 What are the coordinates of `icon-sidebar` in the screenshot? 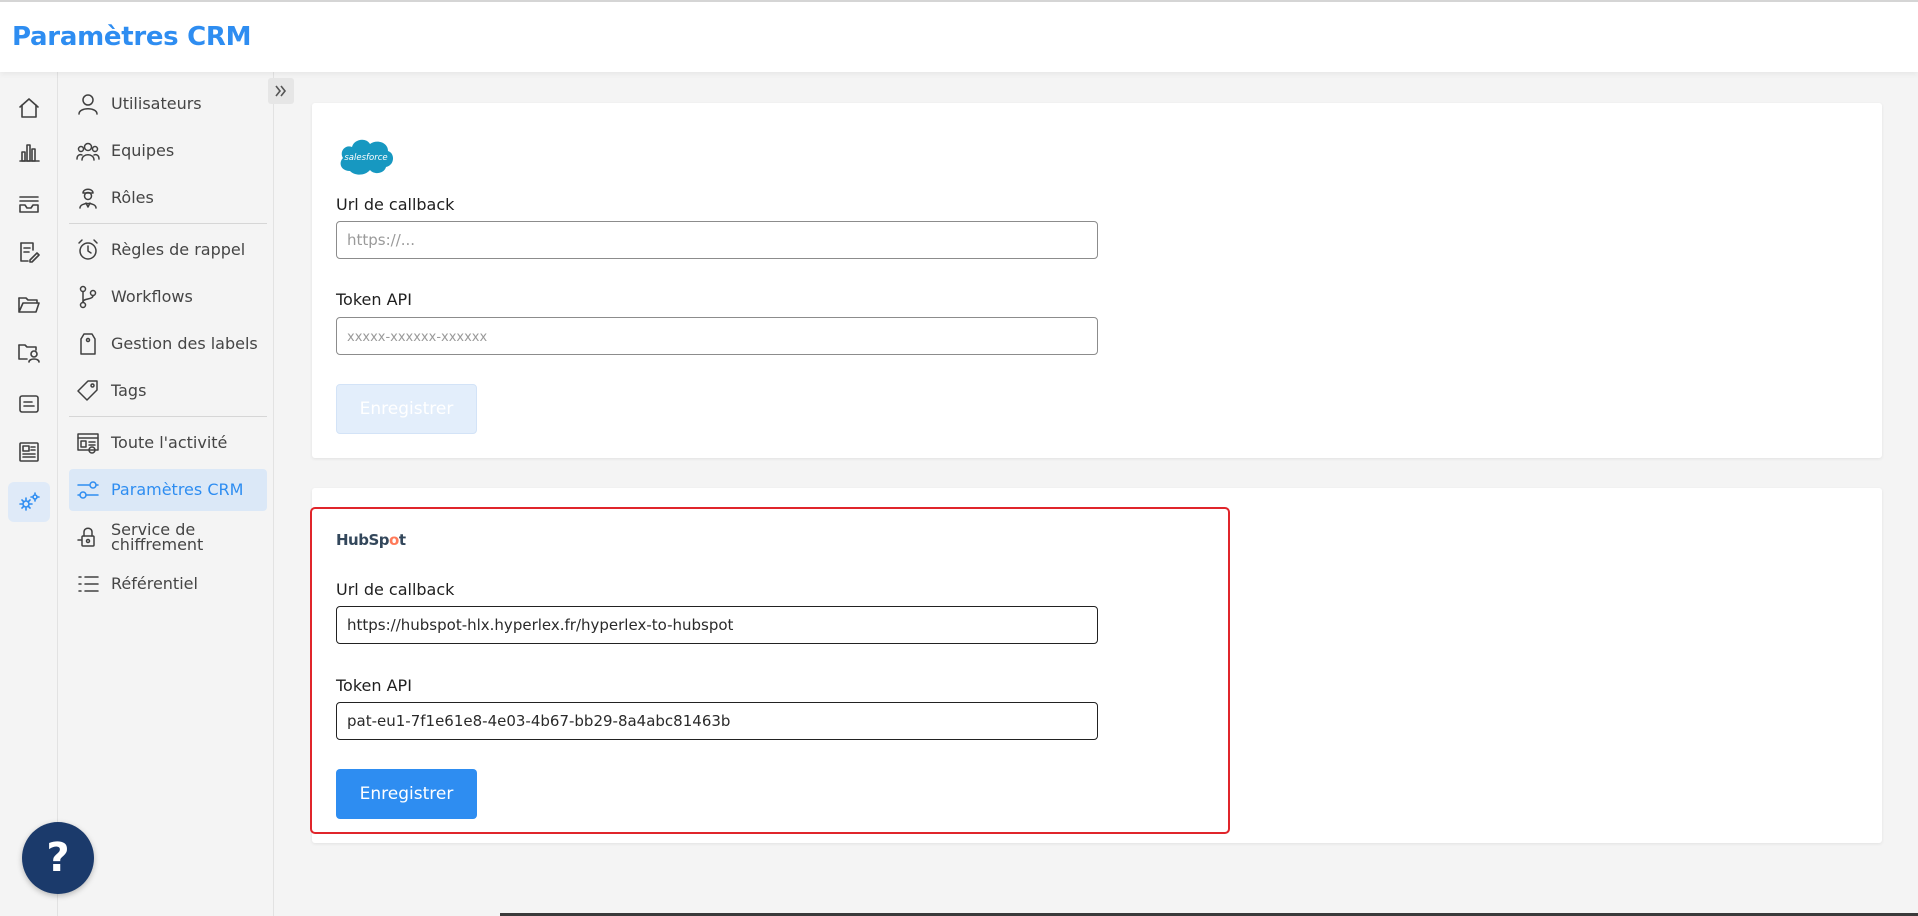 It's located at (29, 494).